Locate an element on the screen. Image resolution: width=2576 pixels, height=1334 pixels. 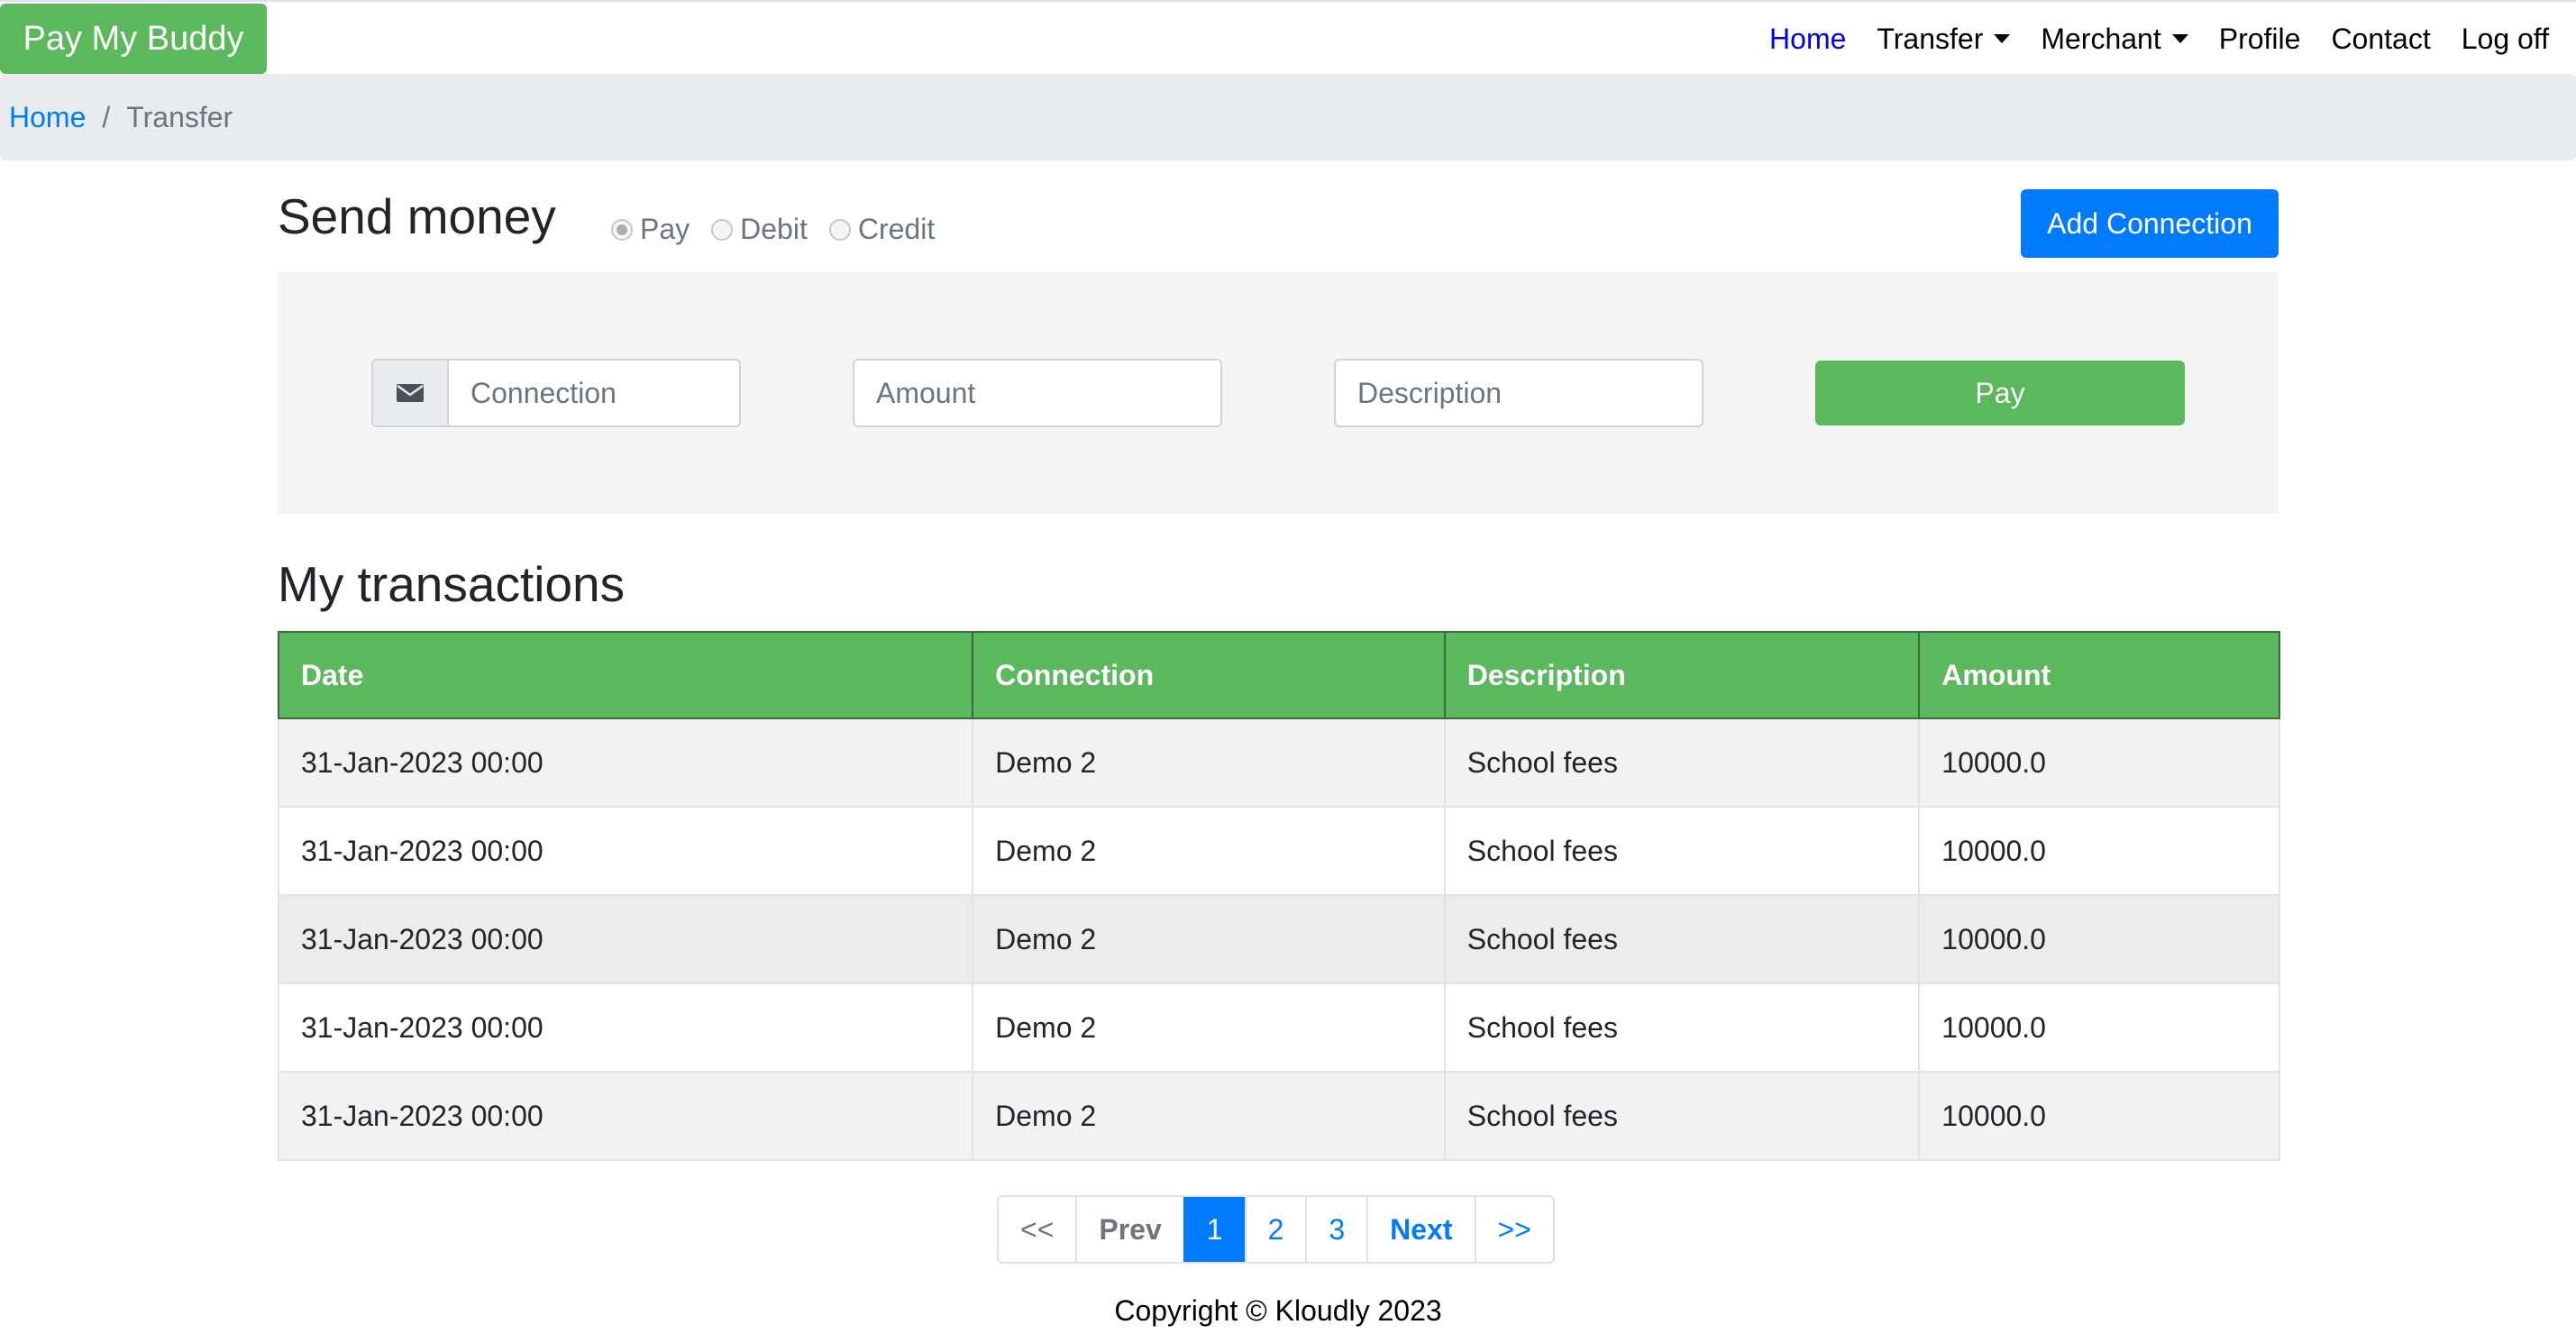
envelope-icon is located at coordinates (411, 393).